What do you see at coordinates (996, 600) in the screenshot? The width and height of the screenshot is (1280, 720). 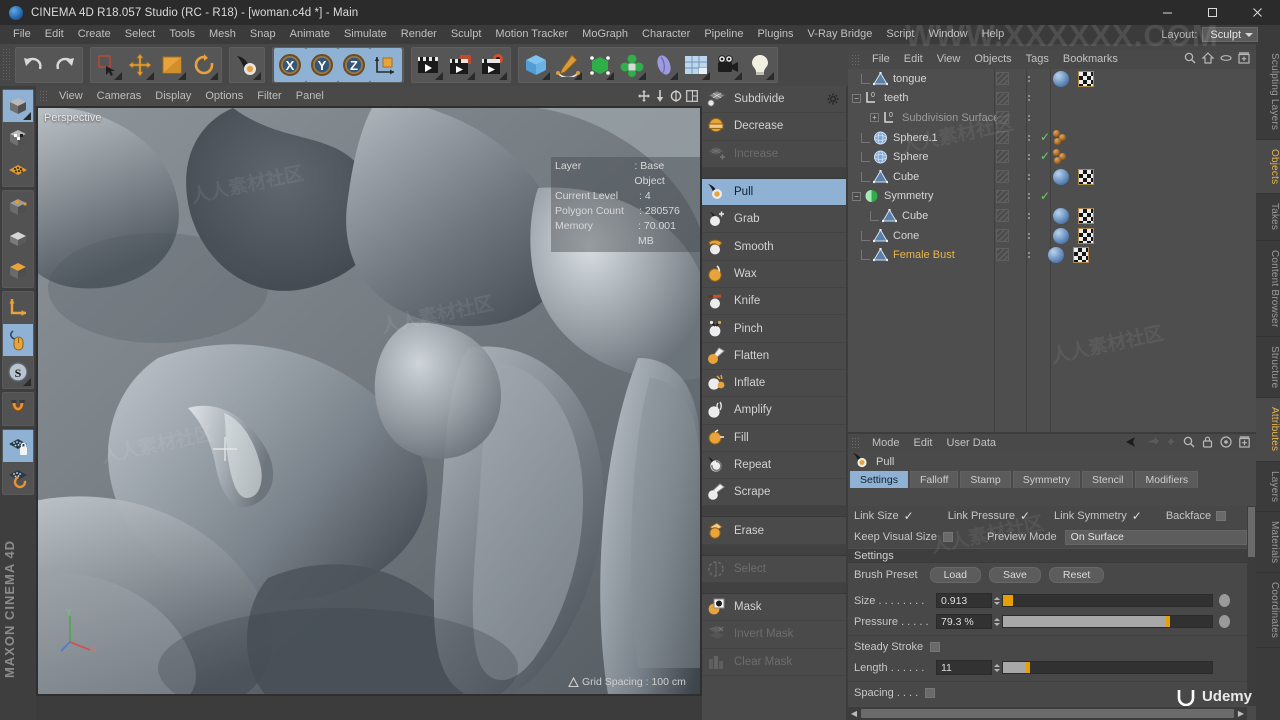 I see `size-stepper` at bounding box center [996, 600].